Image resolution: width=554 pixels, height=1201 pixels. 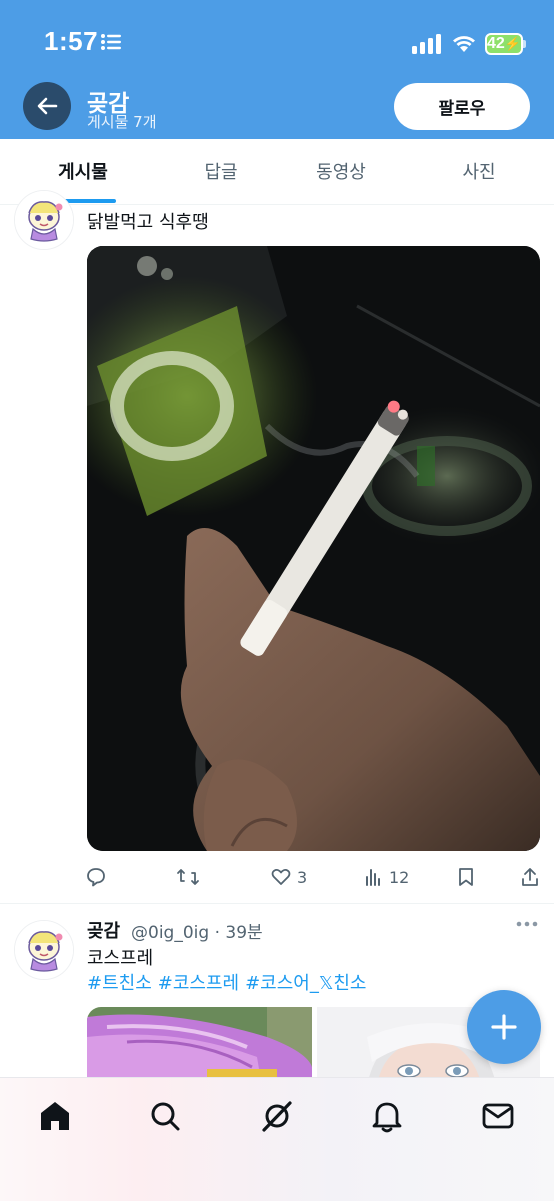 I want to click on nav-messages, so click(x=498, y=1116).